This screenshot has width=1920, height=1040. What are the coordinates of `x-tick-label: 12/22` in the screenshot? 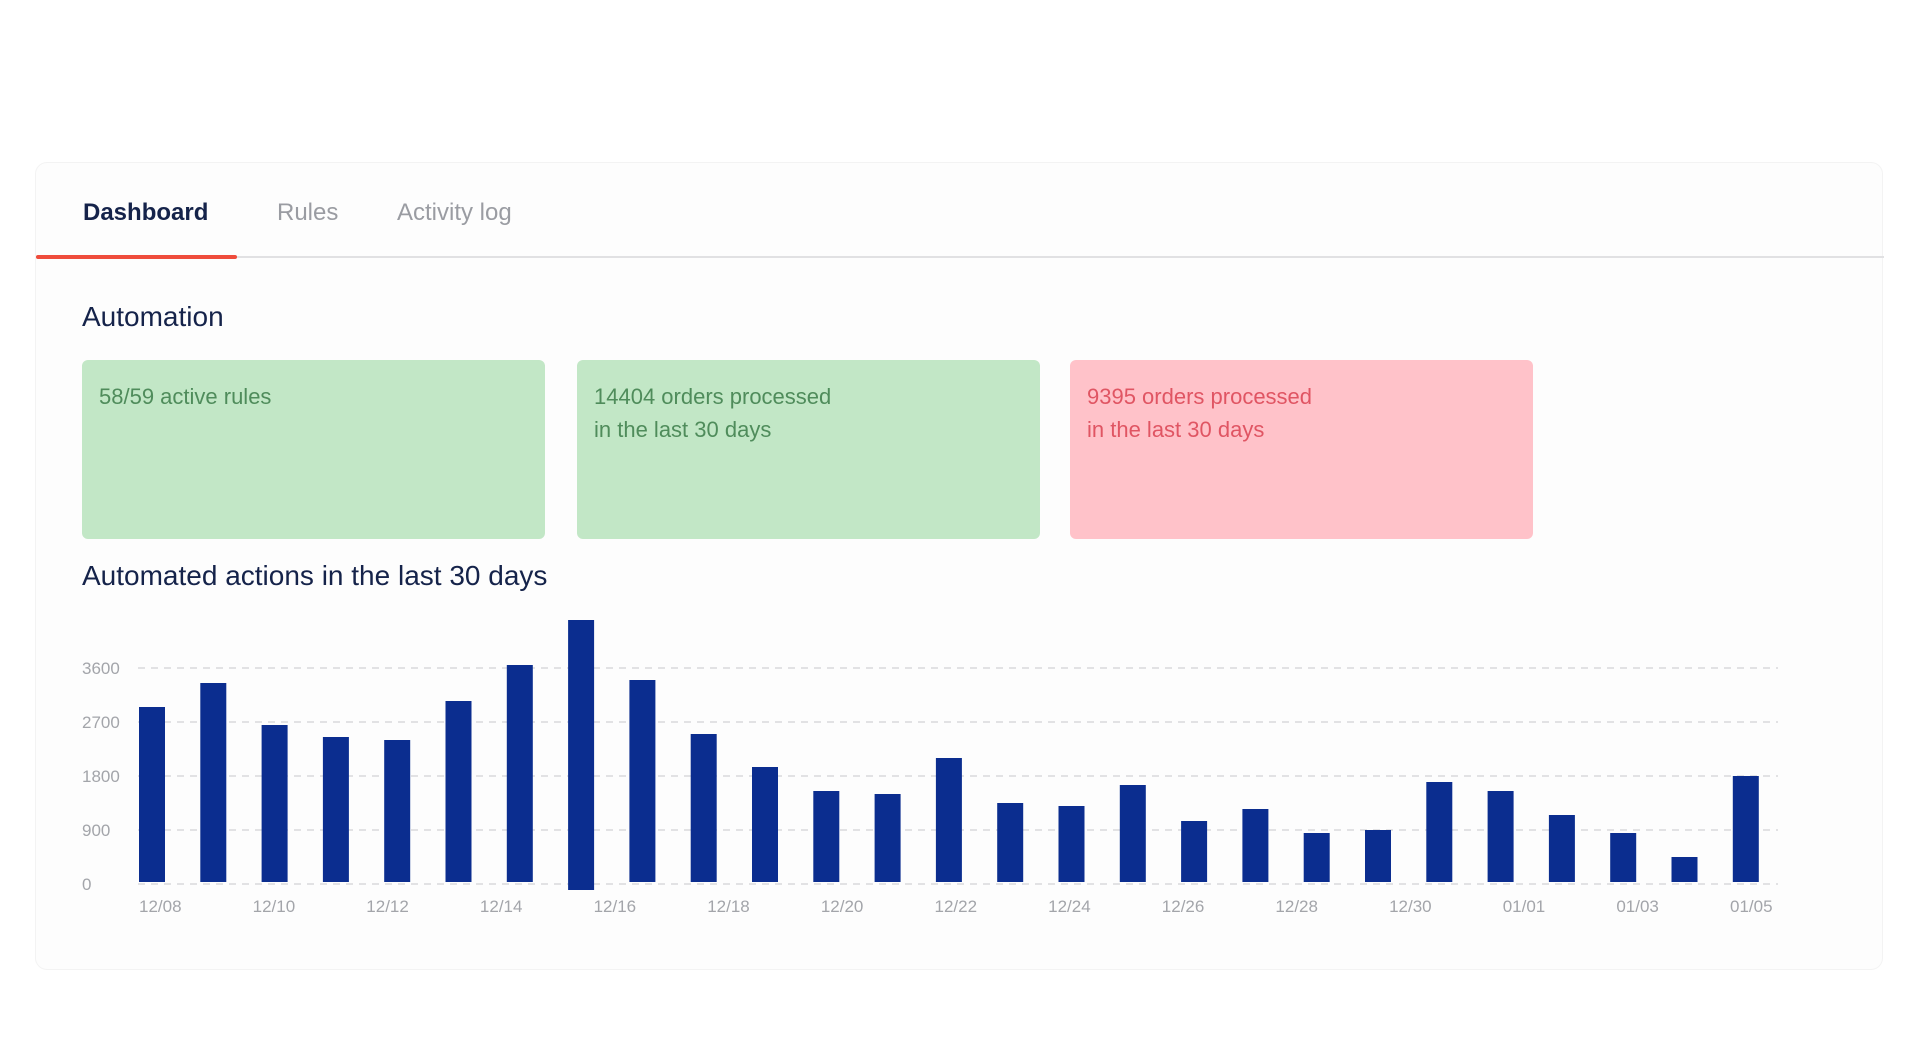 It's located at (956, 906).